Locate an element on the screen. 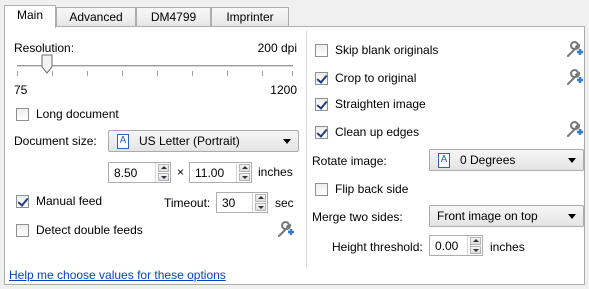  tab-dm4799: DM4799 is located at coordinates (173, 17).